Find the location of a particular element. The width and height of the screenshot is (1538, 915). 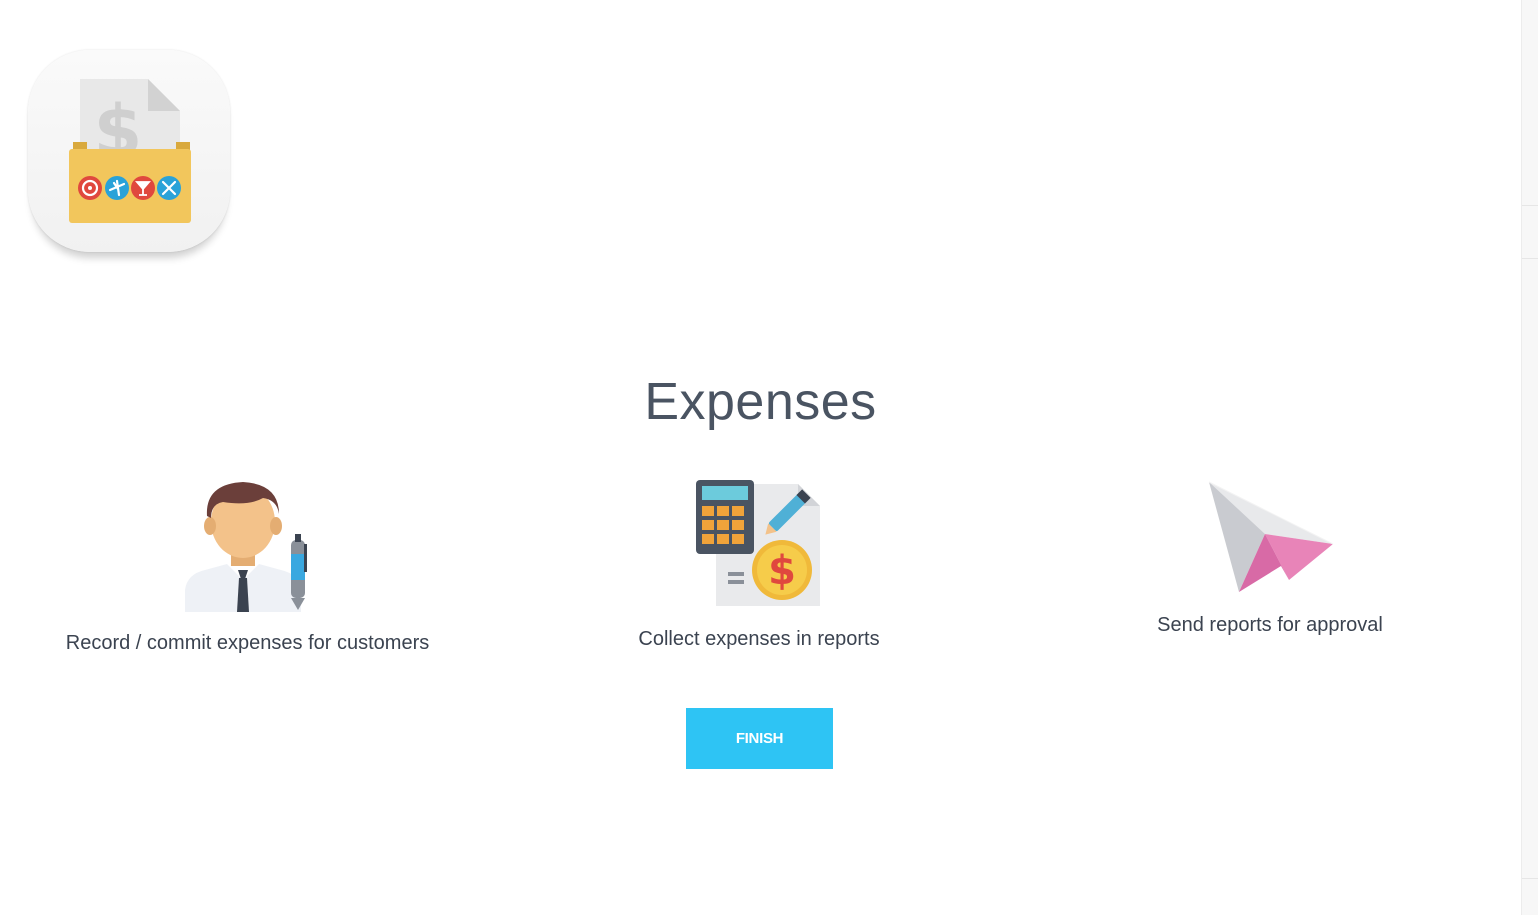

calculator-invoice-icon: $ is located at coordinates (759, 543).